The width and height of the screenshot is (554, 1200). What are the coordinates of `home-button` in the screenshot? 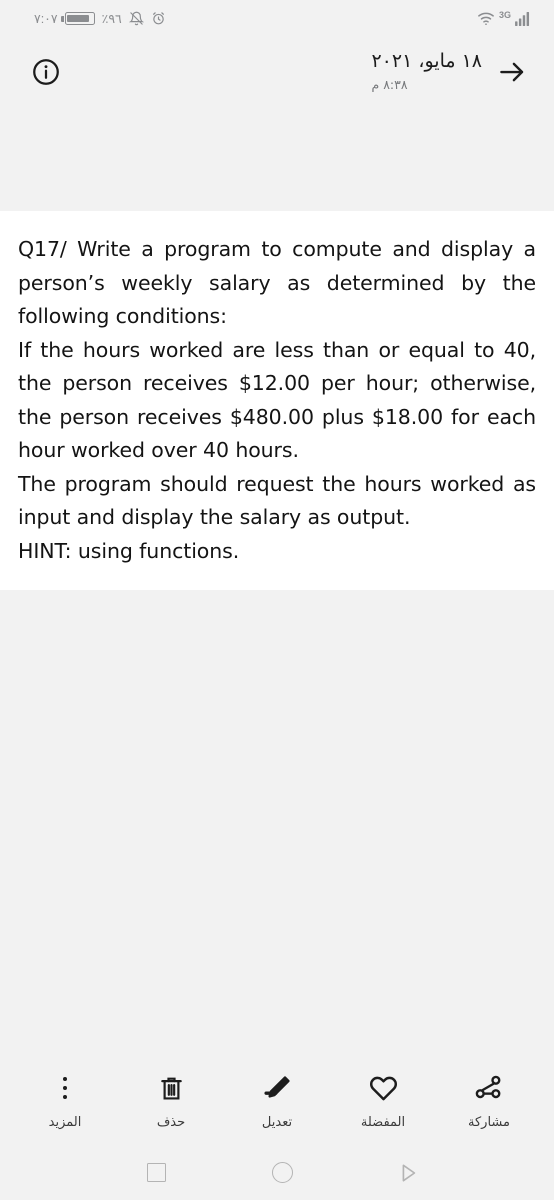 It's located at (282, 1173).